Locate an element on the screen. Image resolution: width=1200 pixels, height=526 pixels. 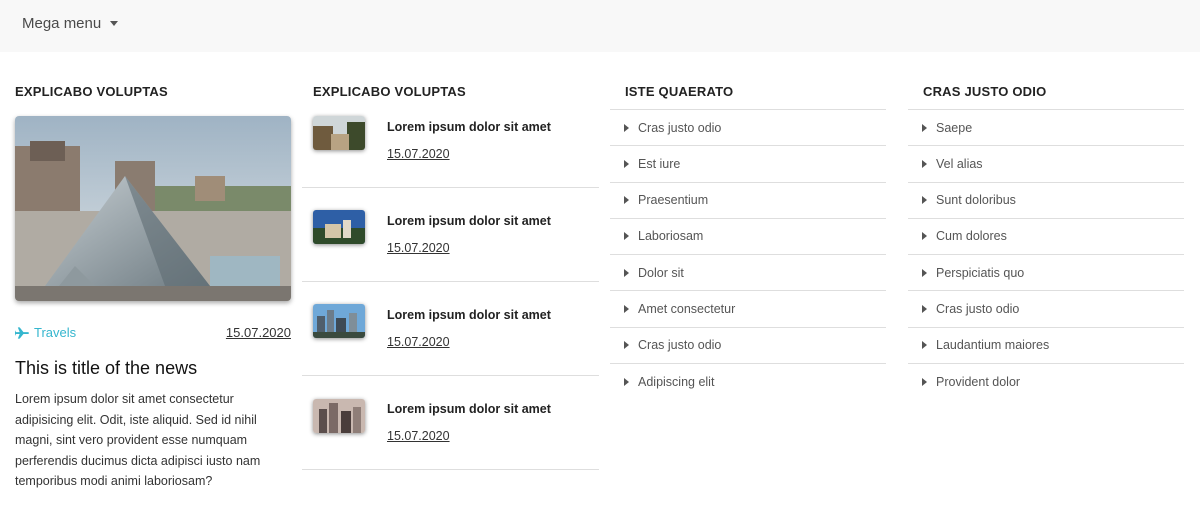
list-item-label: Adipiscing elit is located at coordinates (676, 381).